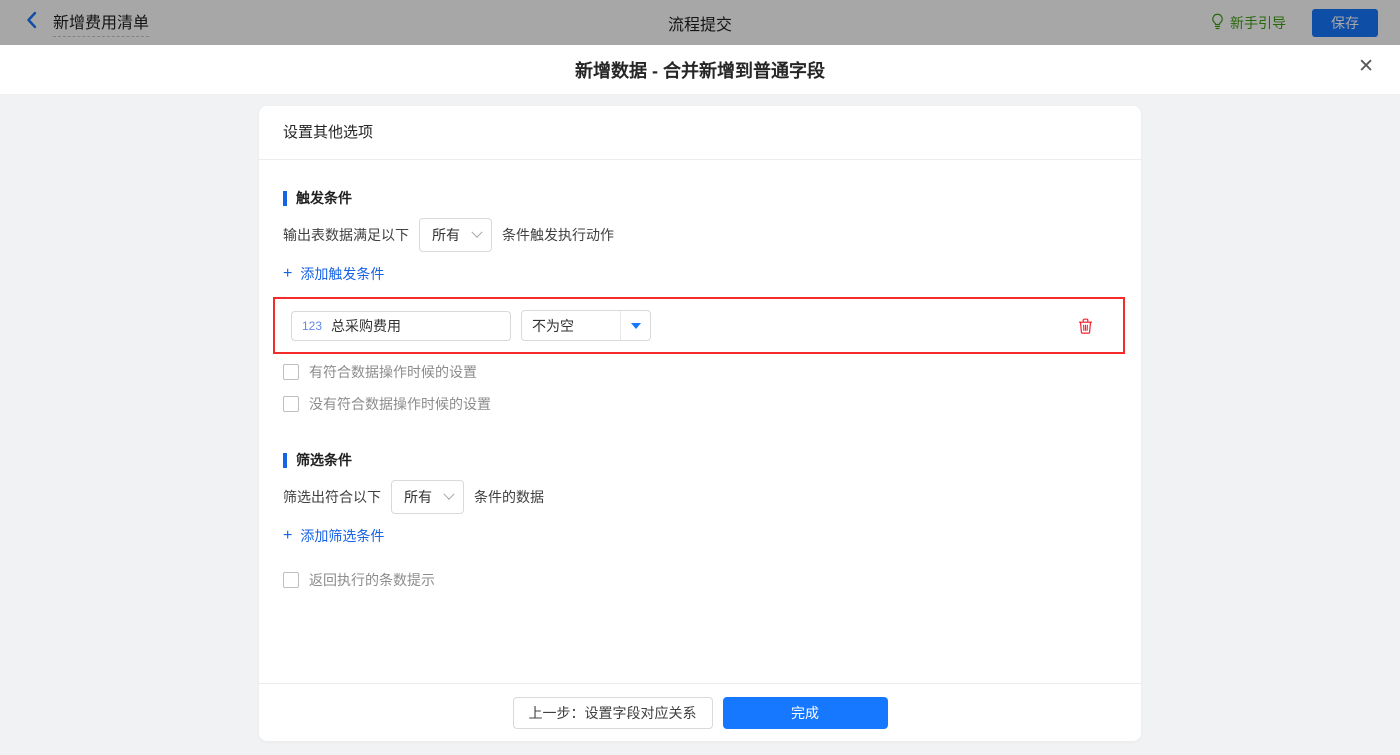 Image resolution: width=1400 pixels, height=755 pixels. Describe the element at coordinates (700, 235) in the screenshot. I see `trigger-condition-row: 输出表数据满足以下 所有 条件触发执行动作` at that location.